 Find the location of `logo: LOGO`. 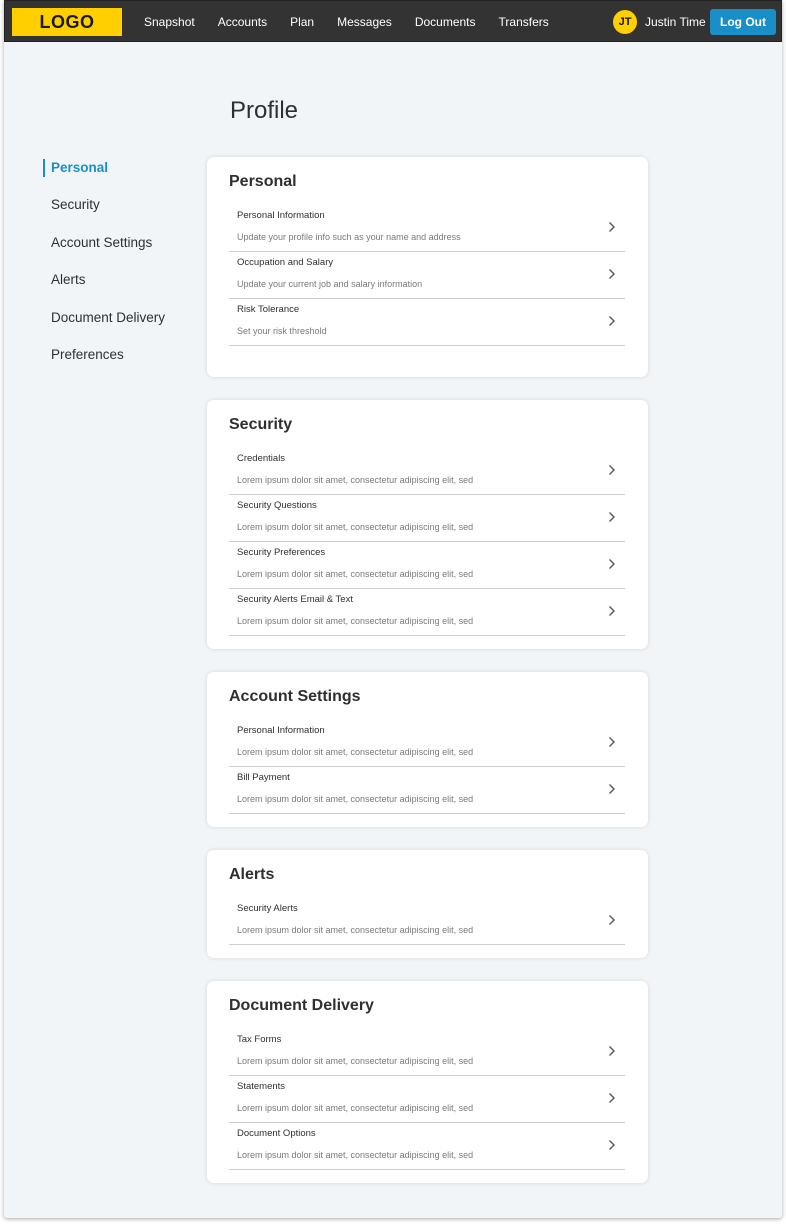

logo: LOGO is located at coordinates (67, 22).